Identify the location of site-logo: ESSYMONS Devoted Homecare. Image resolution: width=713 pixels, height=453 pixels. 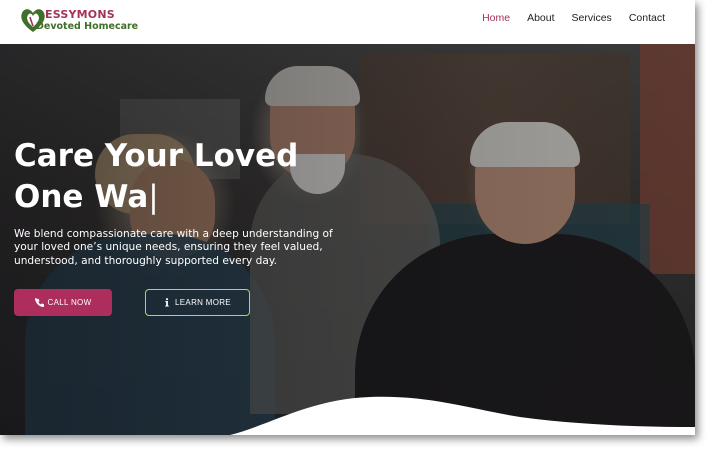
(78, 20).